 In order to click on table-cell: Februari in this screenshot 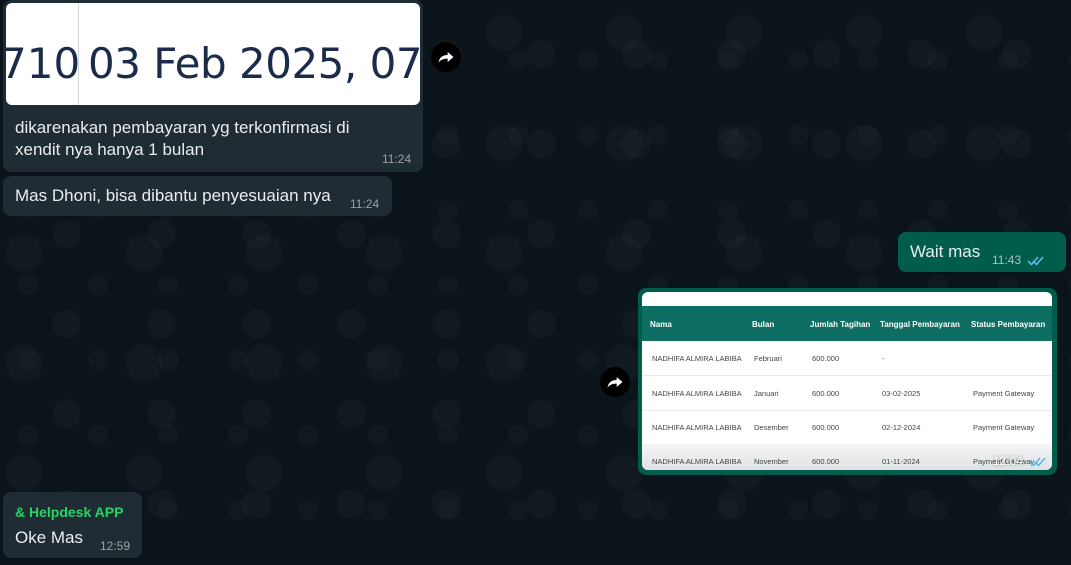, I will do `click(768, 358)`.